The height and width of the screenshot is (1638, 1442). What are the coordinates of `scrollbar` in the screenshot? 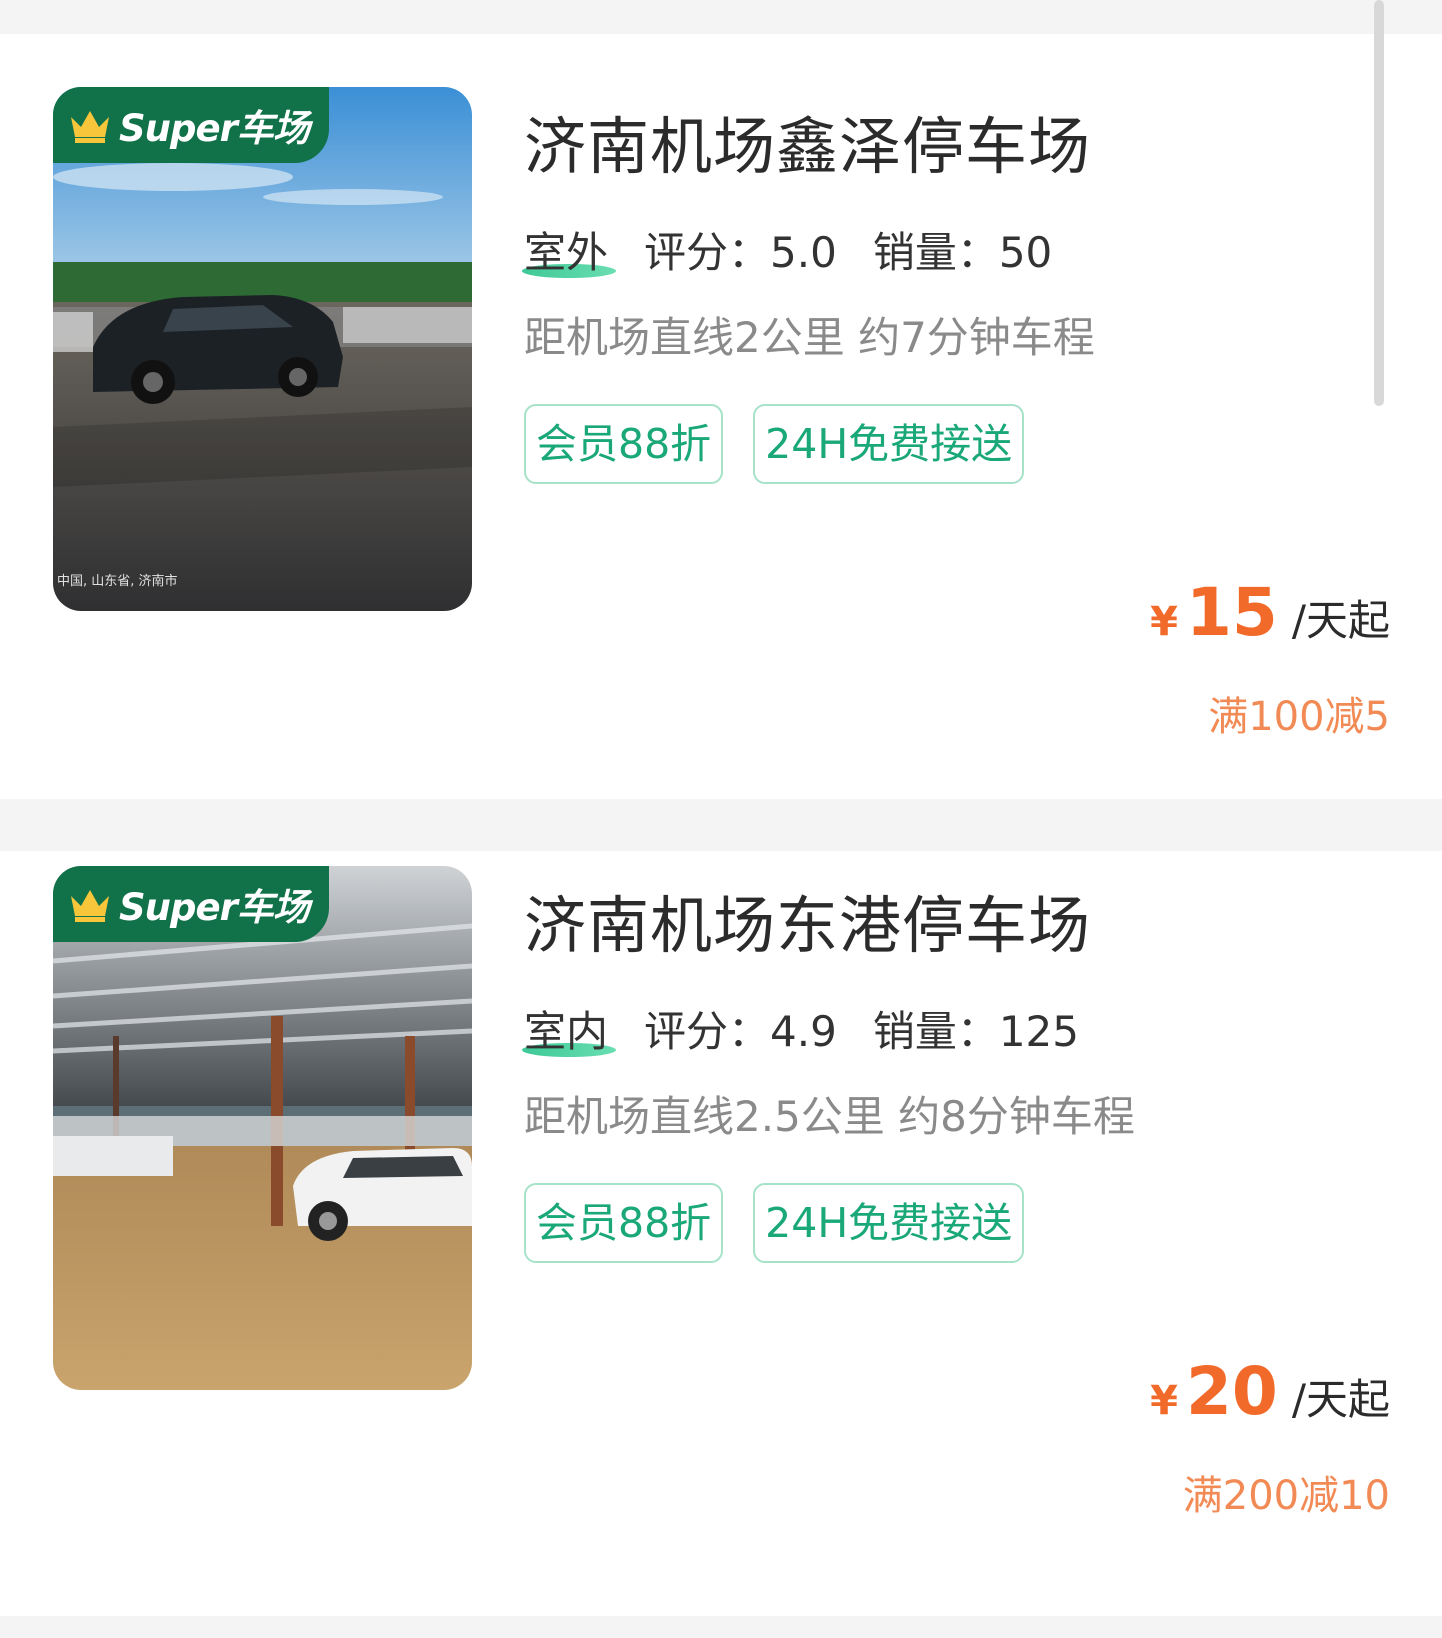 It's located at (1379, 203).